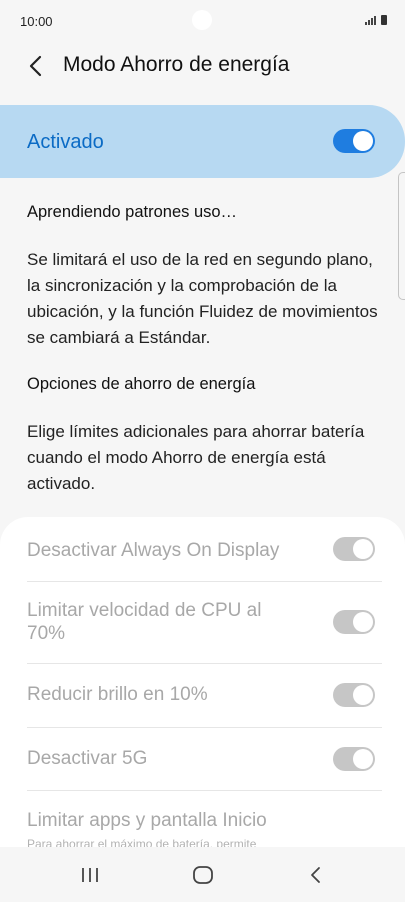 Image resolution: width=405 pixels, height=902 pixels. Describe the element at coordinates (401, 236) in the screenshot. I see `scroll-handle` at that location.